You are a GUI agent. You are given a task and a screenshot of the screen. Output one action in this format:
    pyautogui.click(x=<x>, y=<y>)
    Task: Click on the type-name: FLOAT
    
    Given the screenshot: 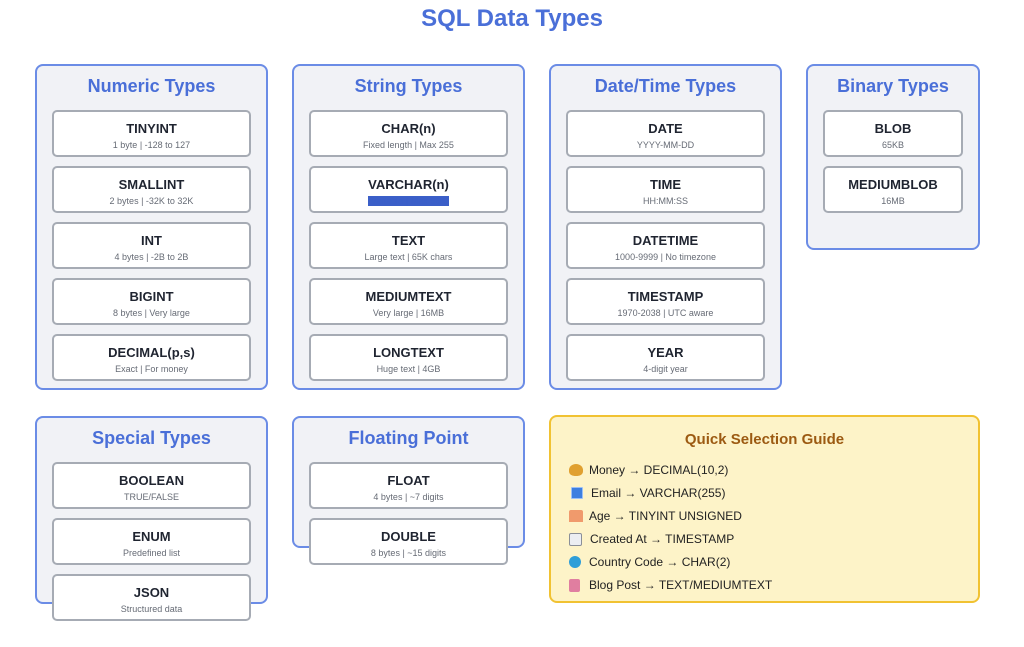 What is the action you would take?
    pyautogui.click(x=408, y=480)
    